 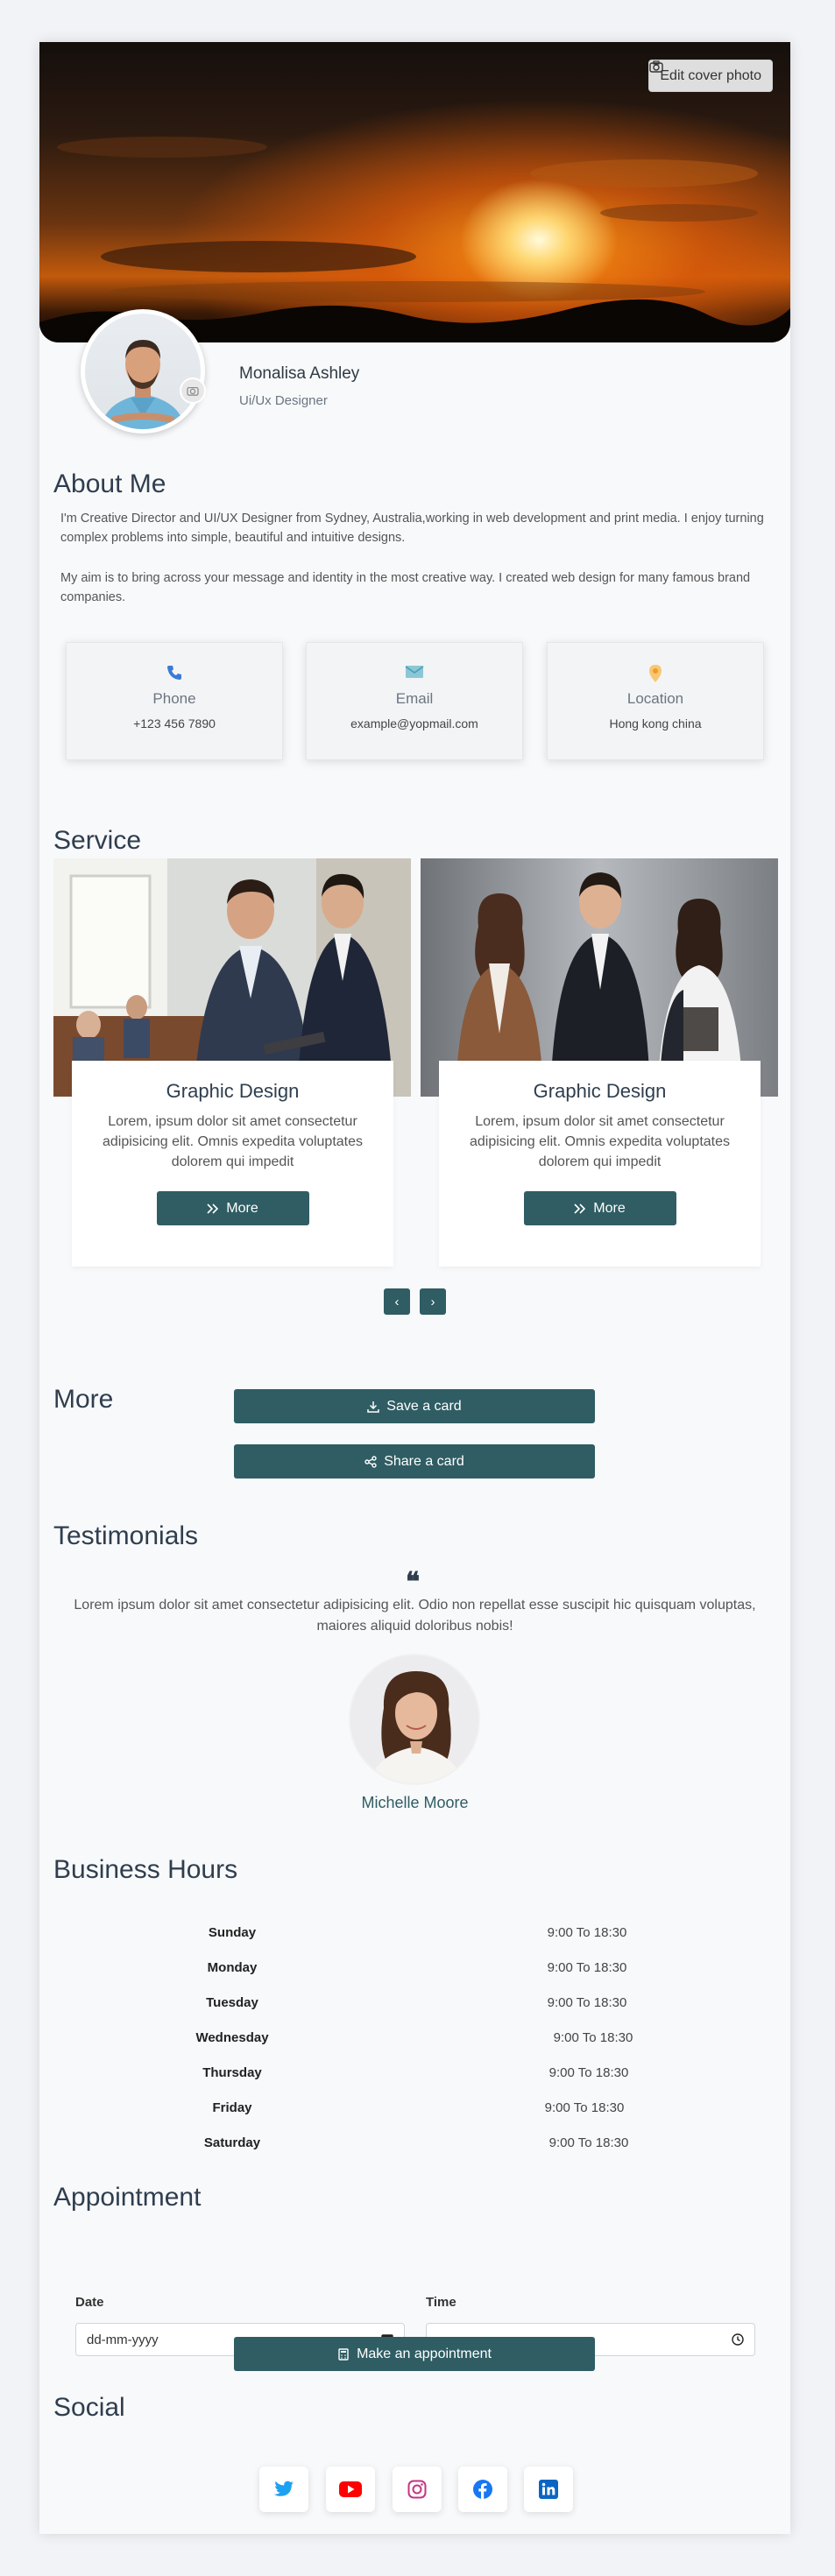 What do you see at coordinates (414, 1942) in the screenshot?
I see `hours-row: Sunday 9:00 To 18:30` at bounding box center [414, 1942].